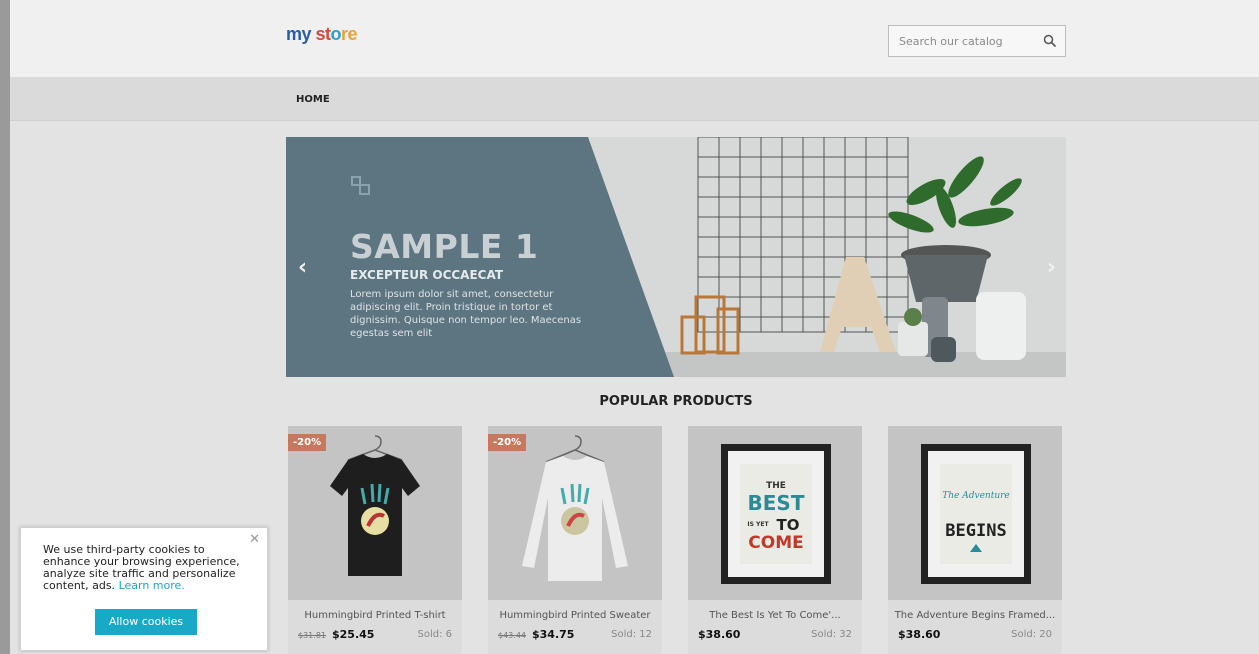 This screenshot has width=1259, height=654. Describe the element at coordinates (1050, 41) in the screenshot. I see `search-icon` at that location.